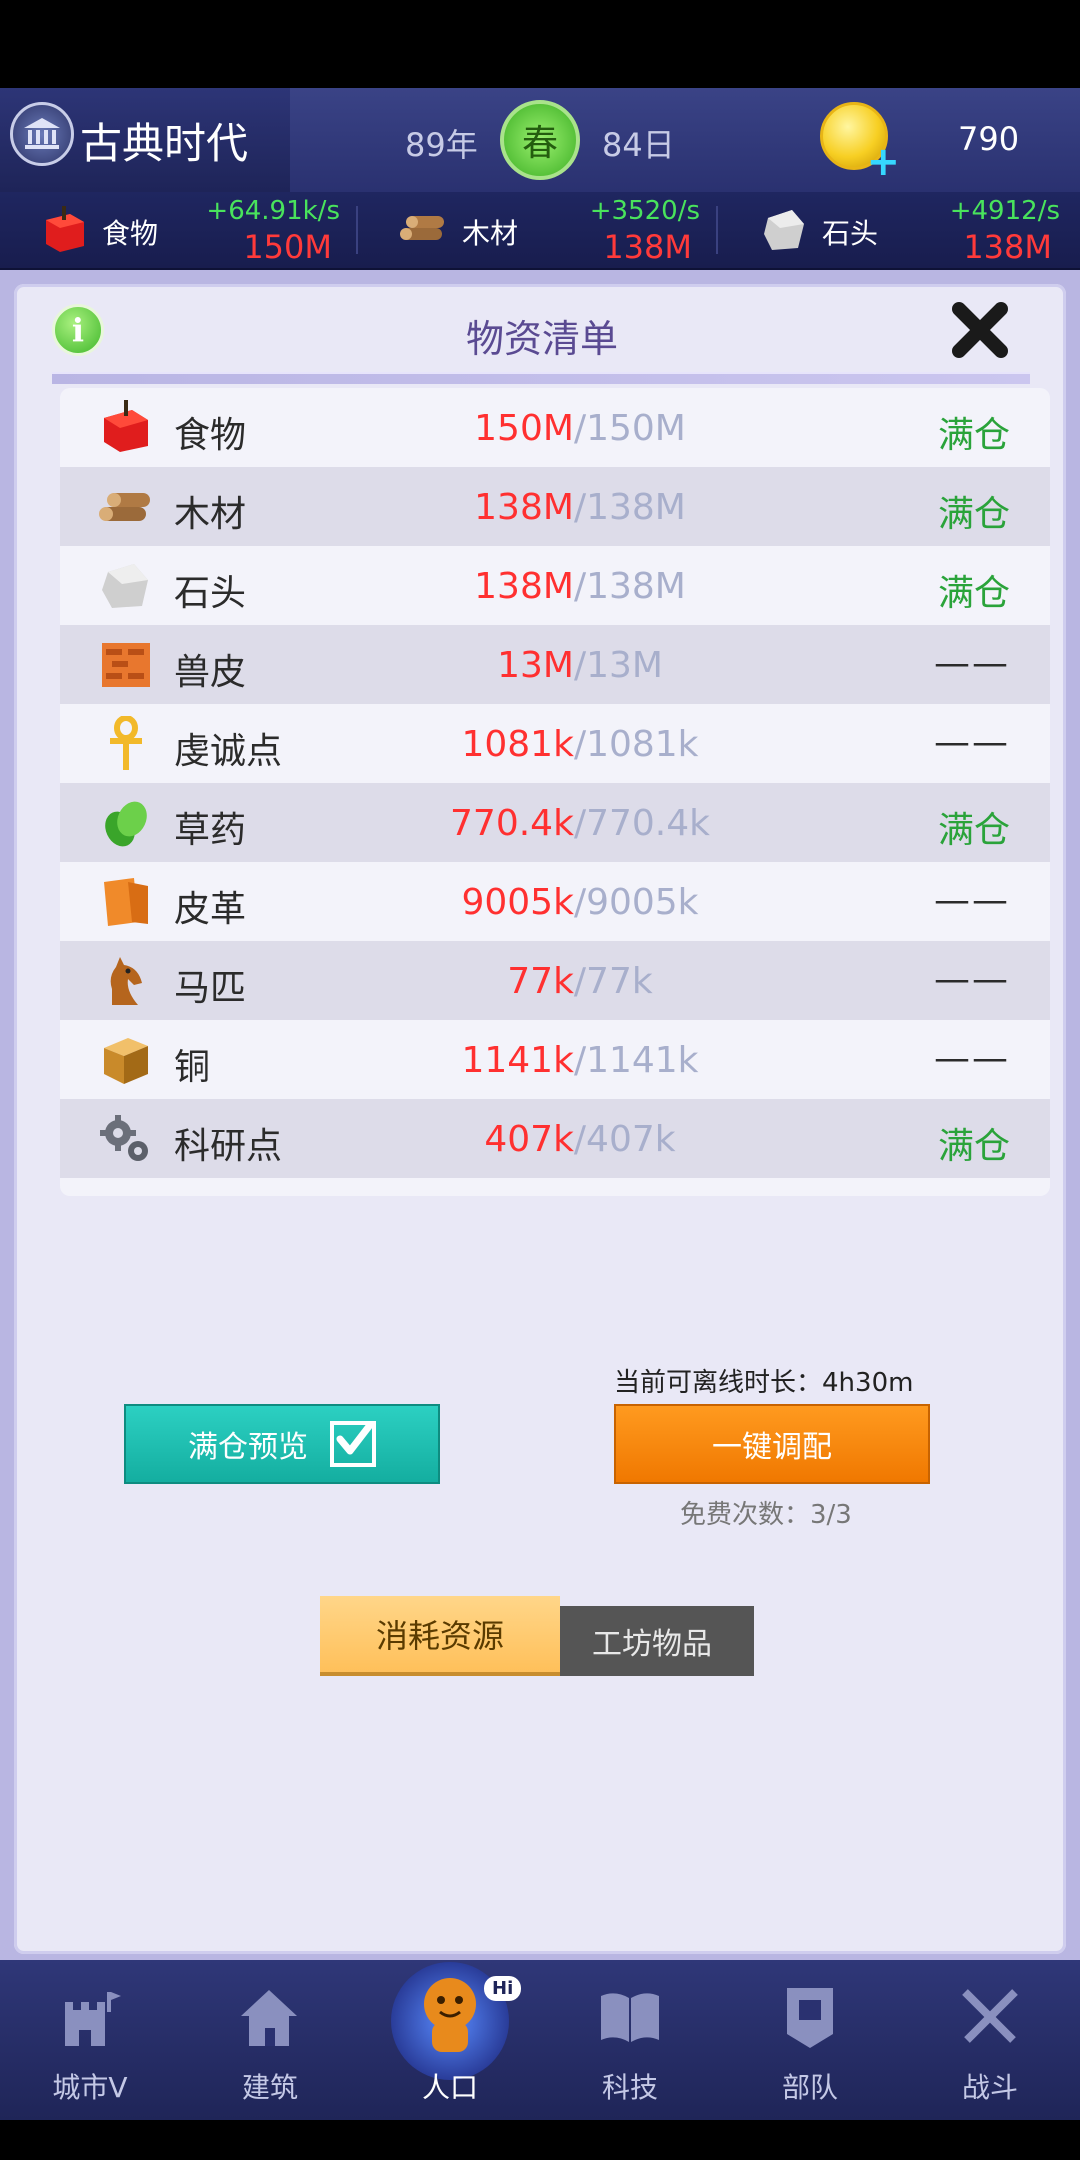  What do you see at coordinates (228, 751) in the screenshot?
I see `item-name: 虔诚点` at bounding box center [228, 751].